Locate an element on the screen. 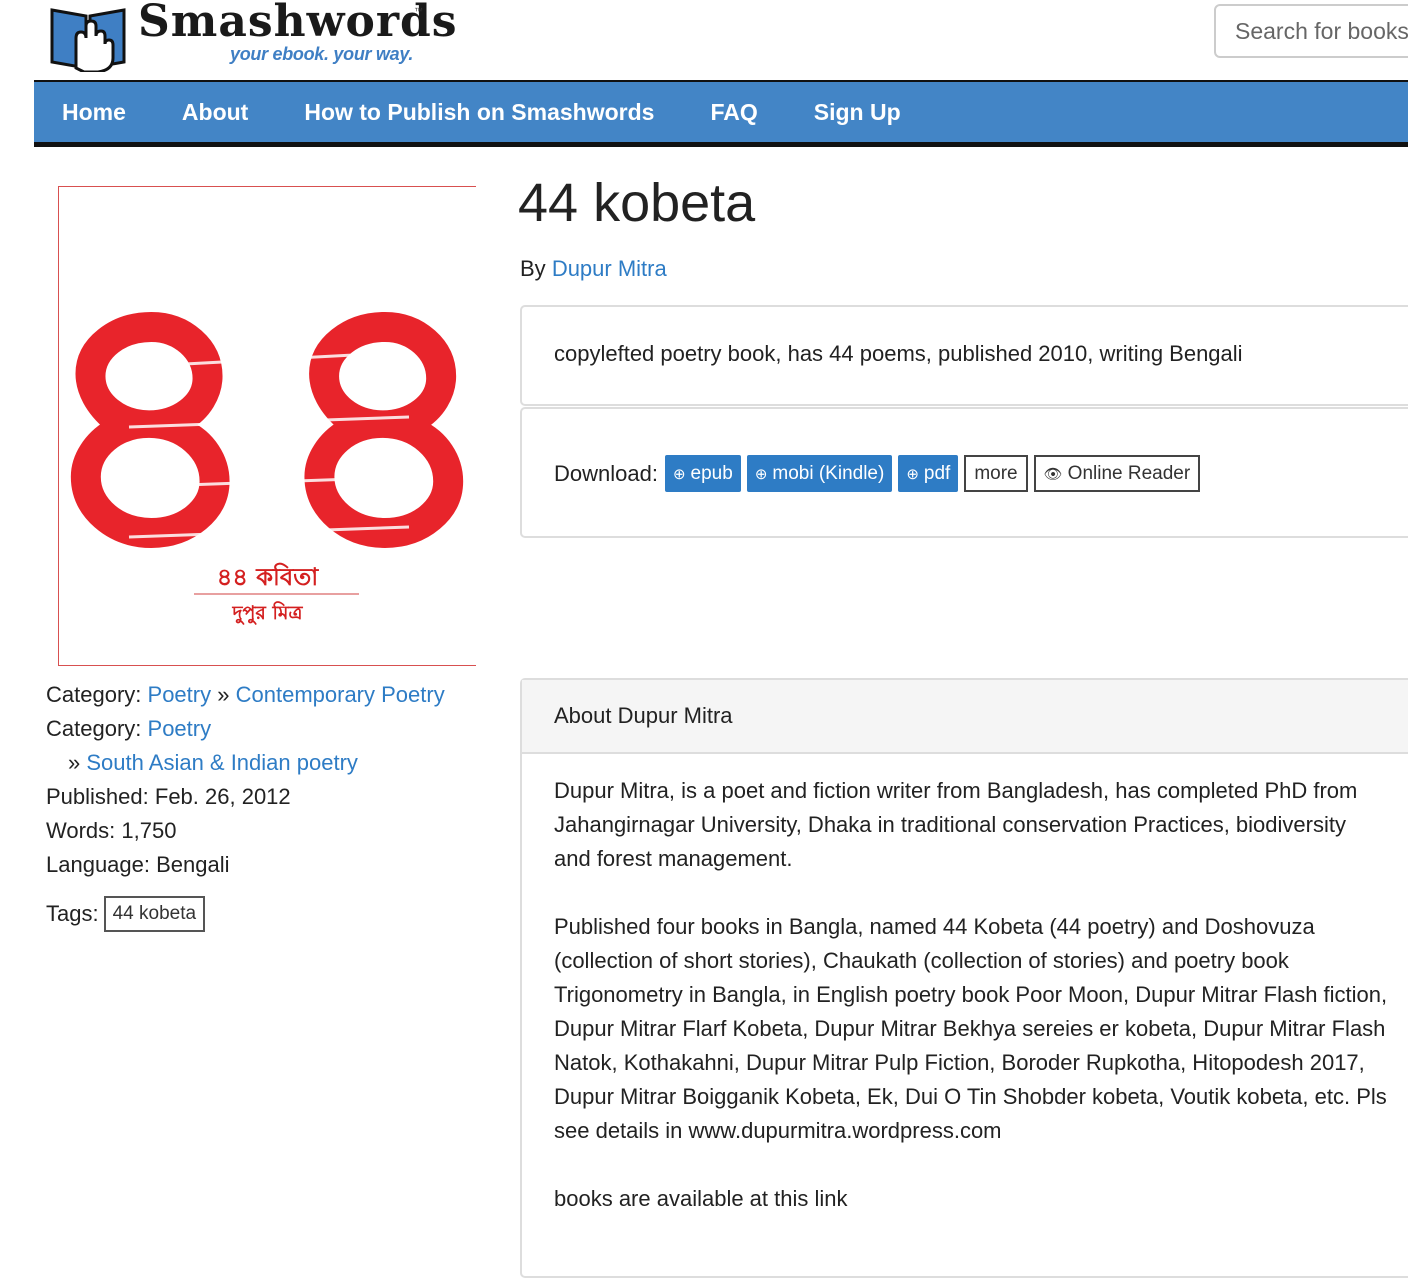  more-formats-button: more is located at coordinates (996, 473).